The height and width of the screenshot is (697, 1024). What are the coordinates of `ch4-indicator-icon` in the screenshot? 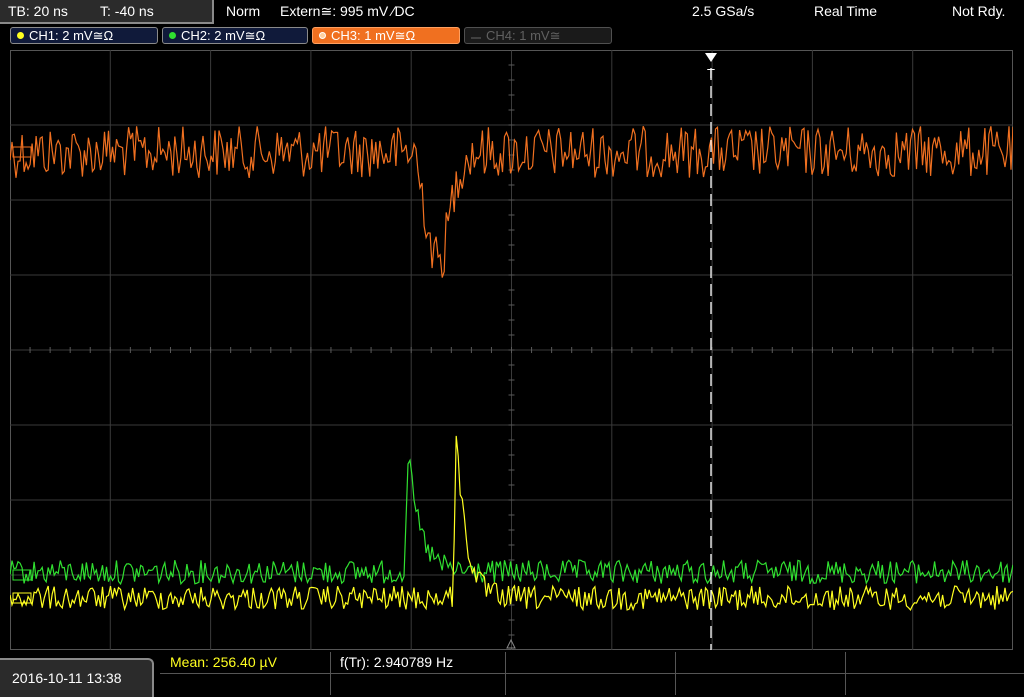 It's located at (476, 38).